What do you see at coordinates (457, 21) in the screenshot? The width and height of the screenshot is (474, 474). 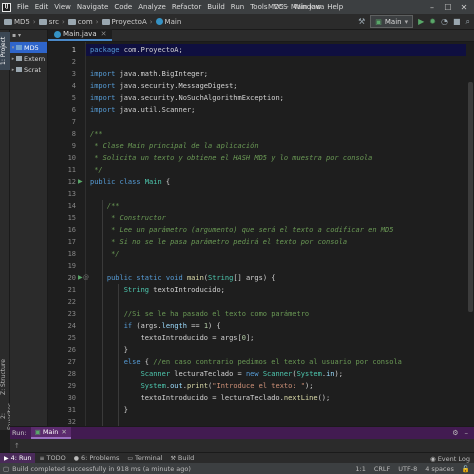 I see `stop-icon: ■` at bounding box center [457, 21].